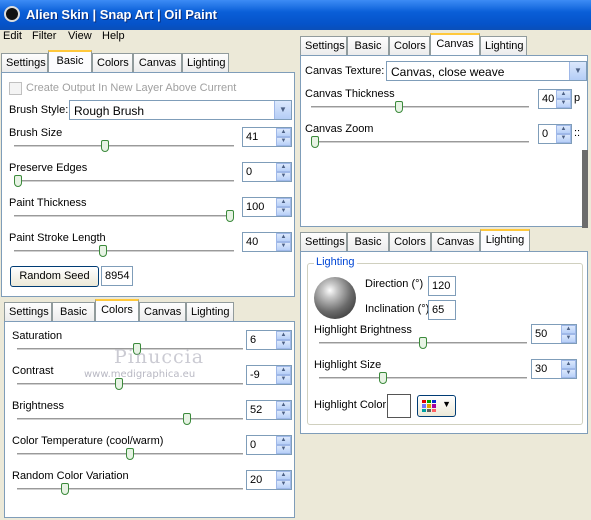  What do you see at coordinates (368, 45) in the screenshot?
I see `tab-basic-3: Basic` at bounding box center [368, 45].